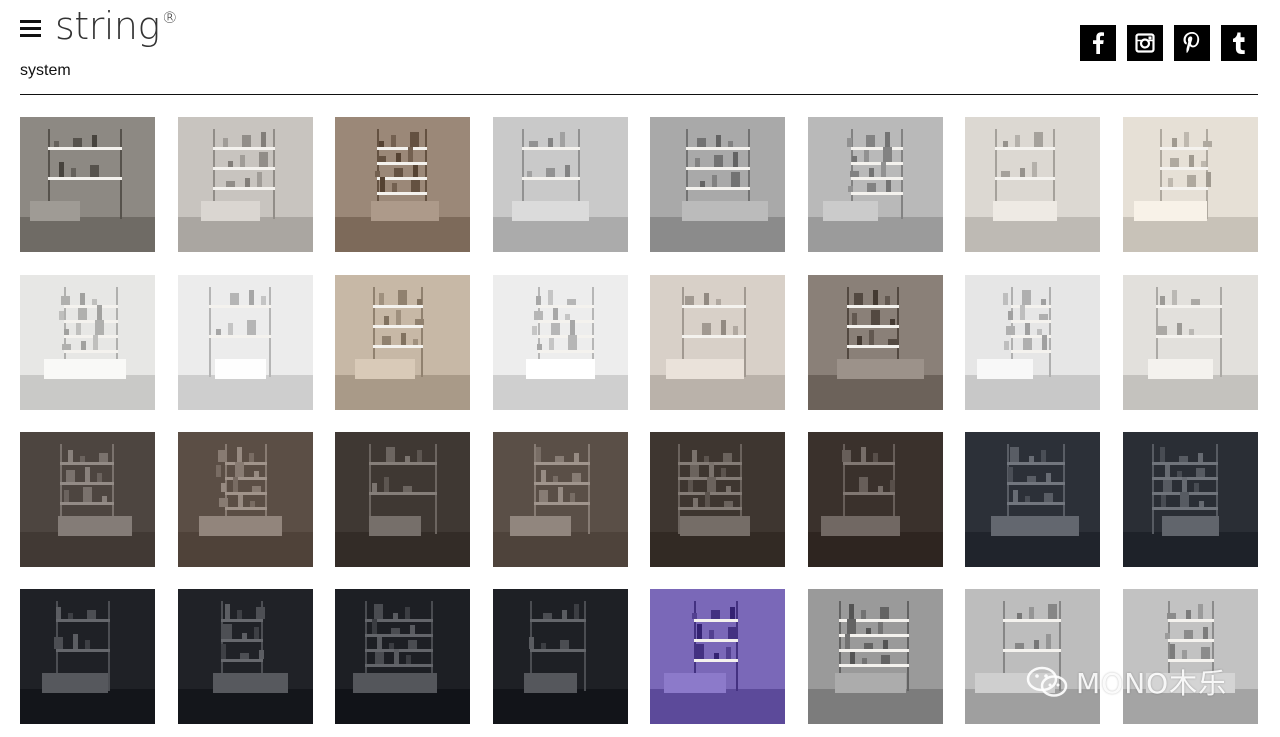  I want to click on tumblr-button, so click(1239, 43).